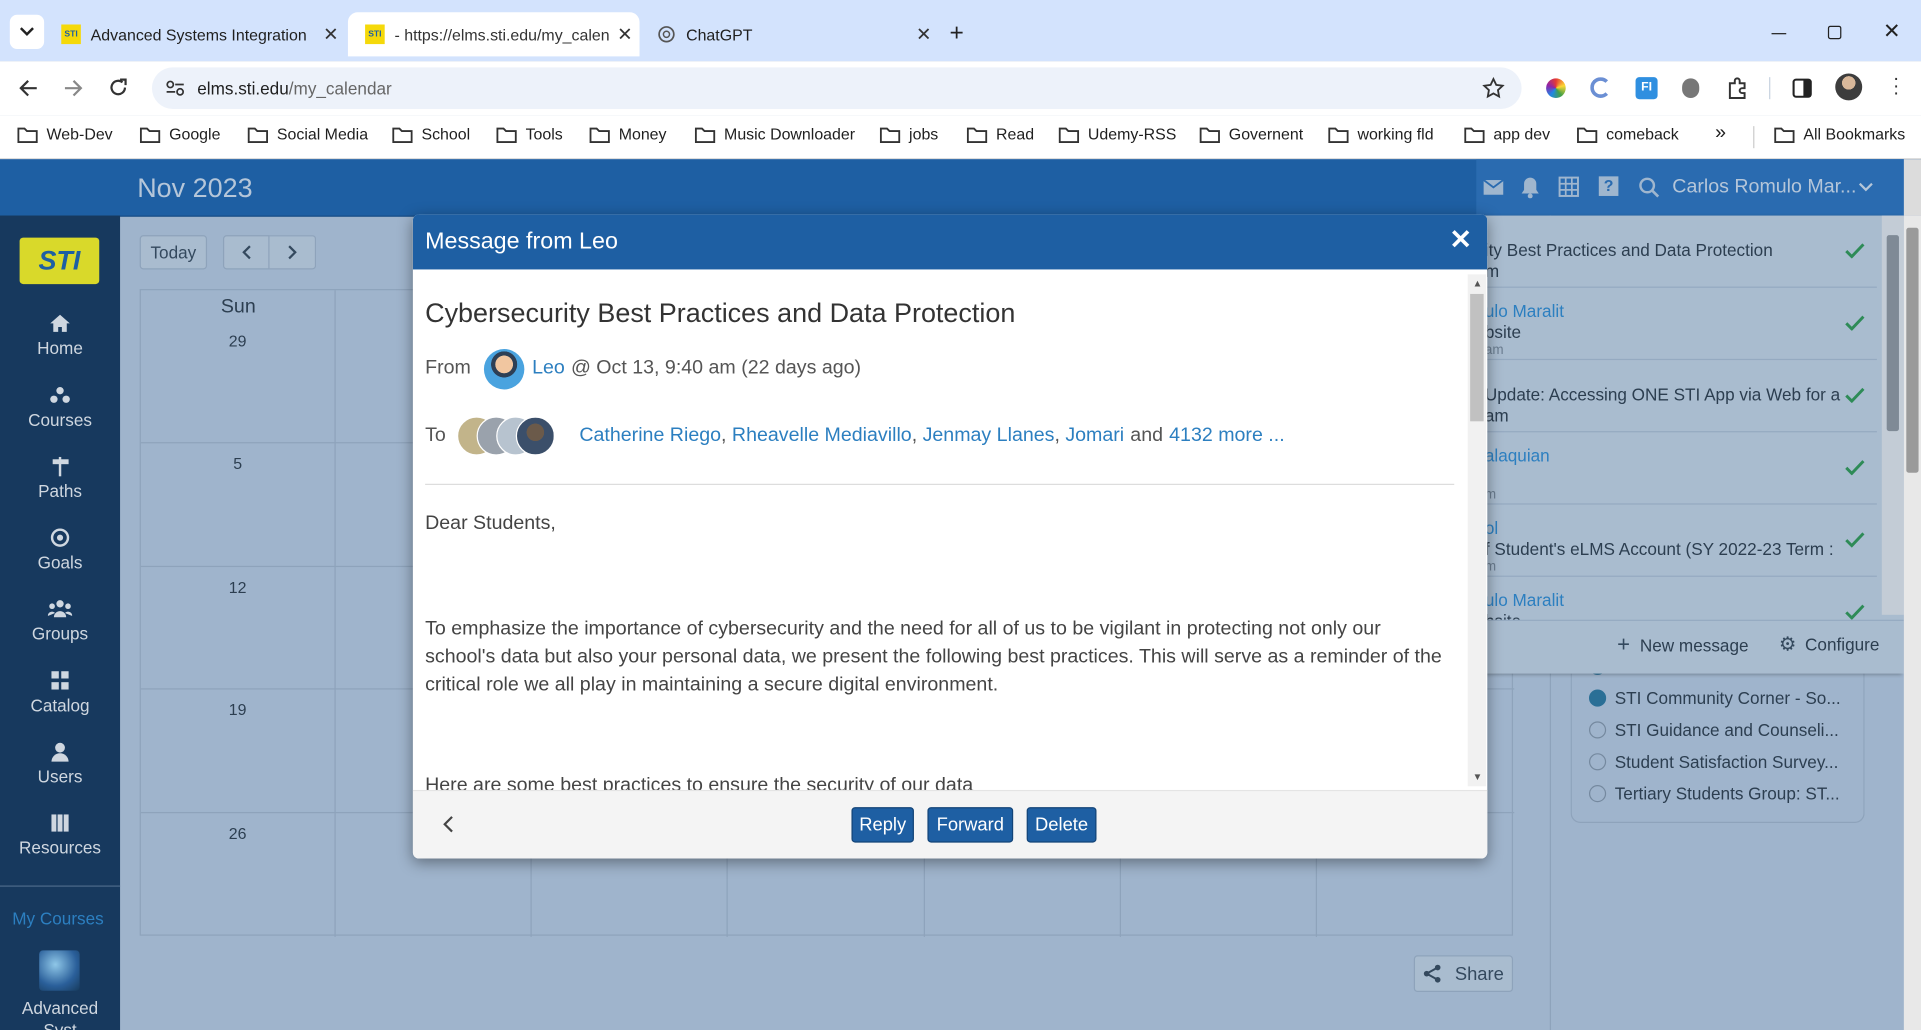  Describe the element at coordinates (179, 134) in the screenshot. I see `bookmark-folder: Google` at that location.